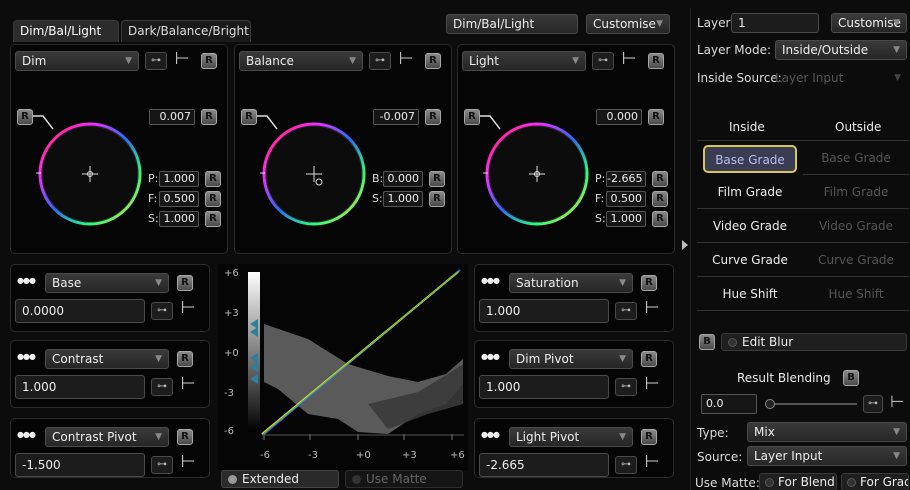 This screenshot has height=490, width=910. I want to click on blend-curve-icon: ⊢, so click(897, 402).